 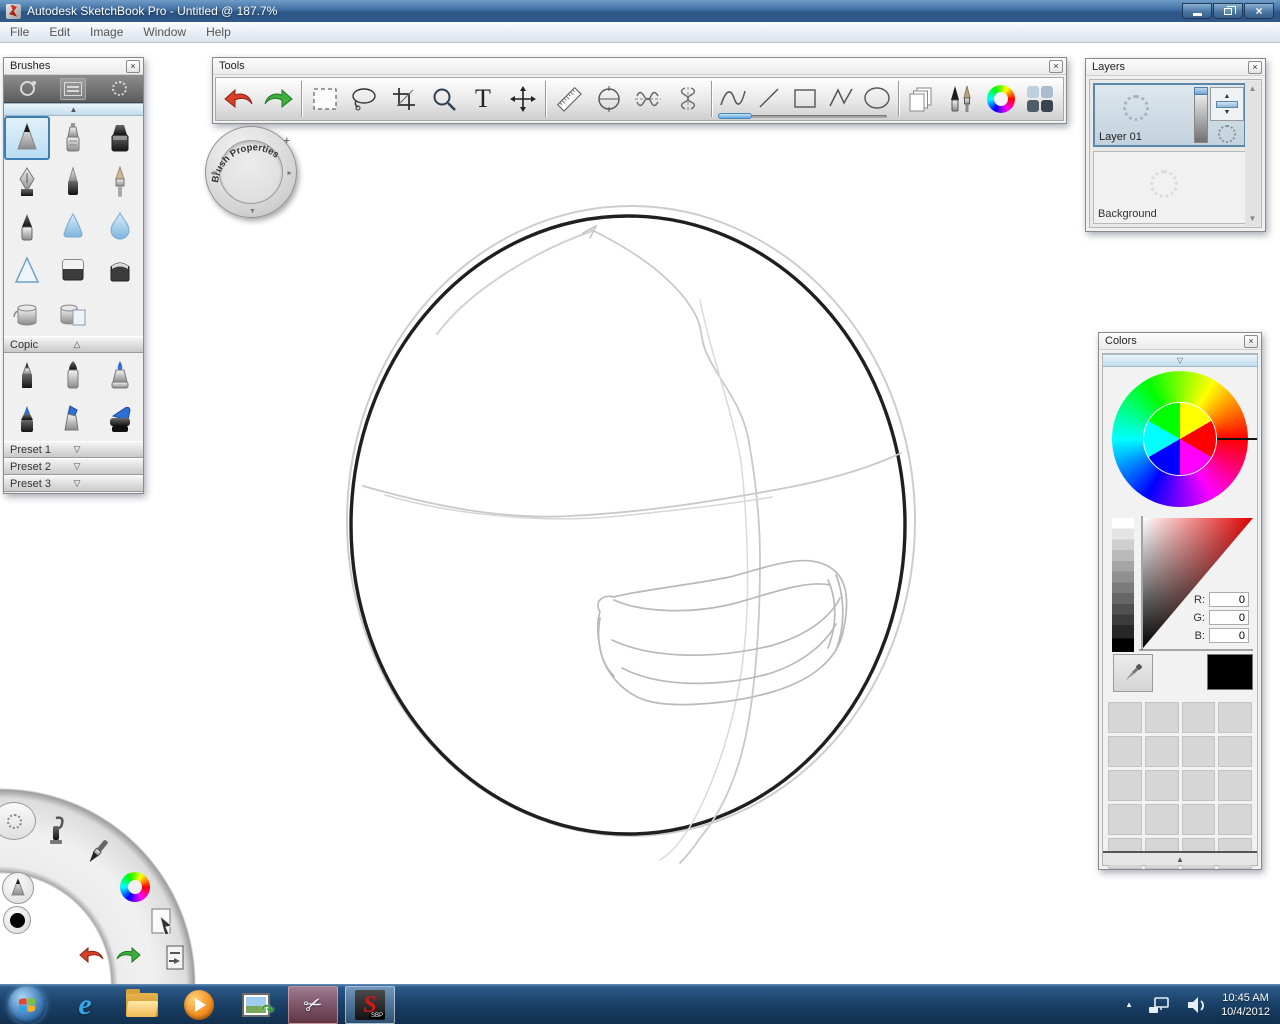 What do you see at coordinates (1201, 91) in the screenshot?
I see `opacity-slider-handle` at bounding box center [1201, 91].